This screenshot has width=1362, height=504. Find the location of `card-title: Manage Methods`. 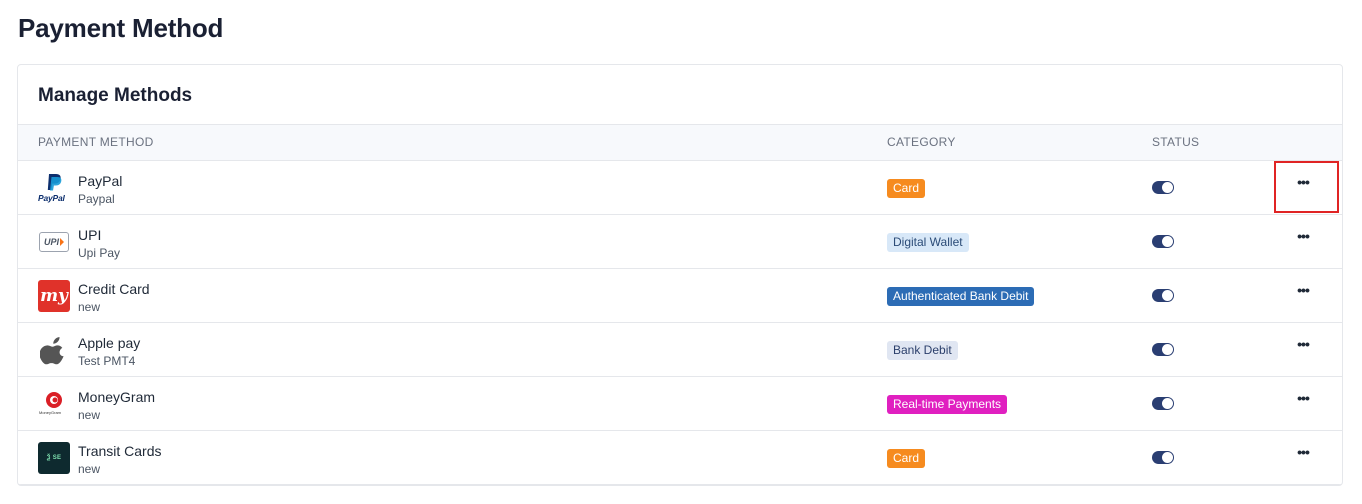

card-title: Manage Methods is located at coordinates (115, 95).